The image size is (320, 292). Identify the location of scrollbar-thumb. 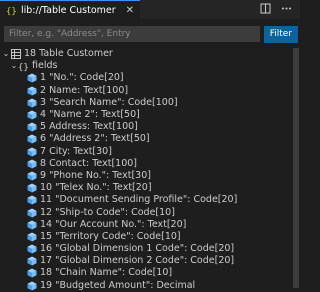
(296, 168).